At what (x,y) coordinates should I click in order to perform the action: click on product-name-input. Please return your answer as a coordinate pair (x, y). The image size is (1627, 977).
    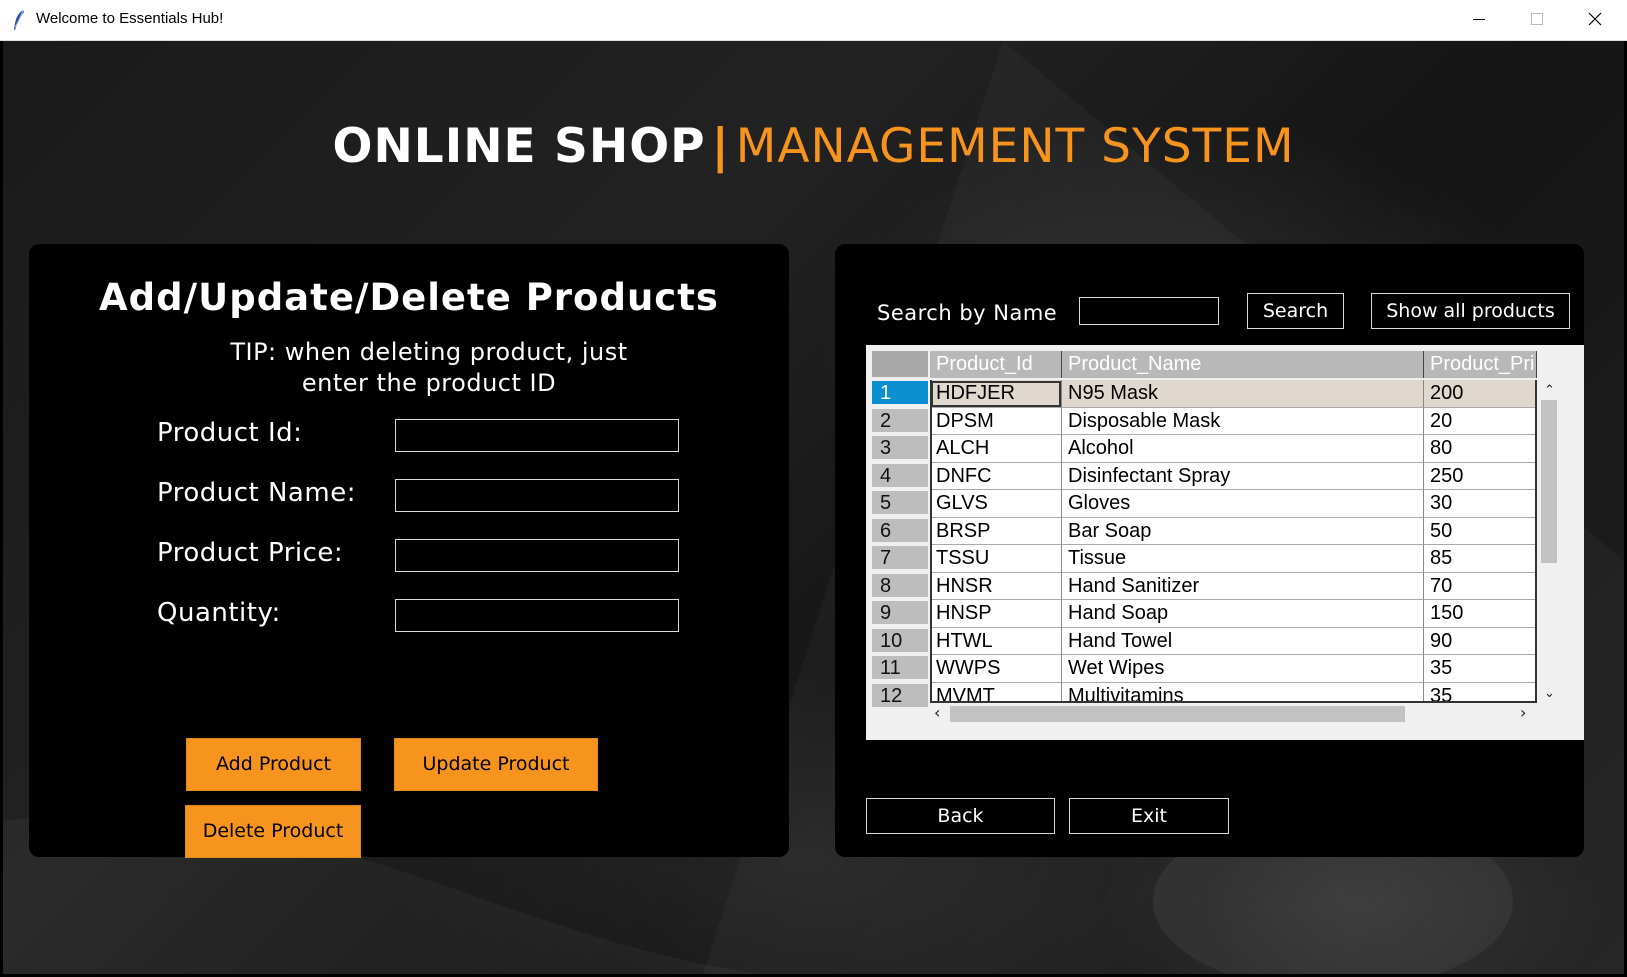
    Looking at the image, I should click on (537, 495).